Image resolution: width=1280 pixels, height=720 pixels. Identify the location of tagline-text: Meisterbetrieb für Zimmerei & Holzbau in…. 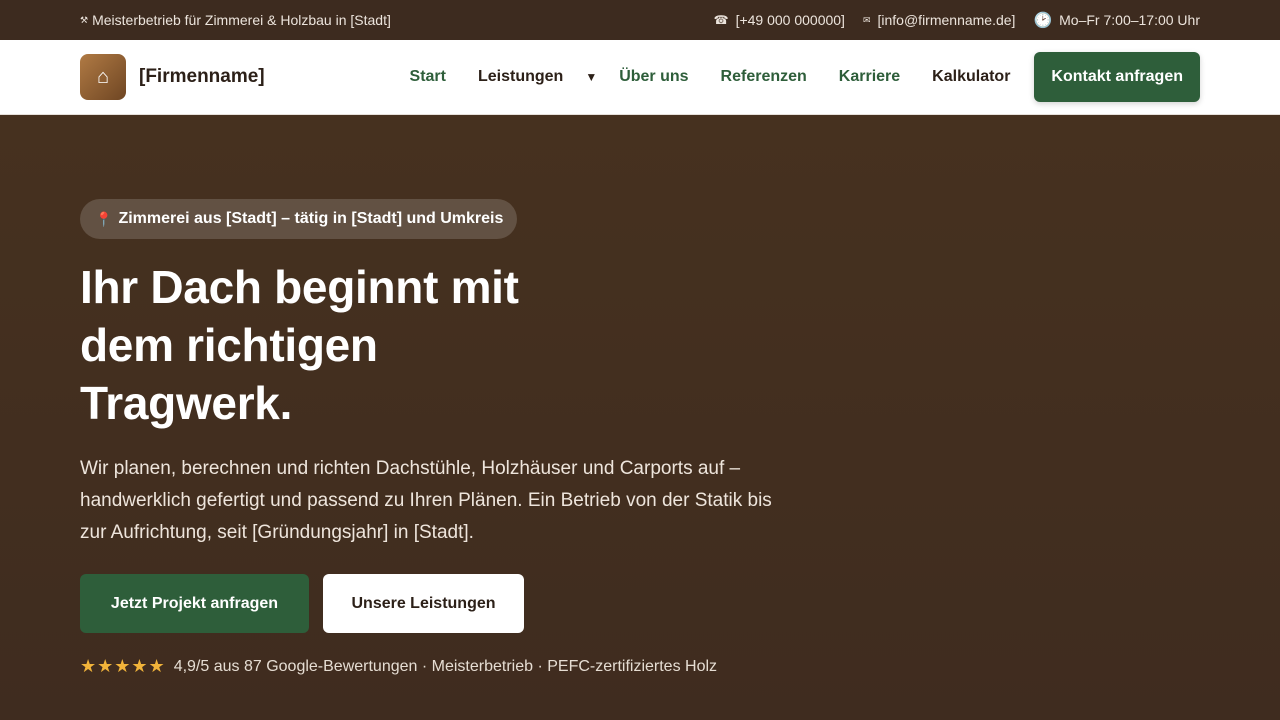
(241, 20).